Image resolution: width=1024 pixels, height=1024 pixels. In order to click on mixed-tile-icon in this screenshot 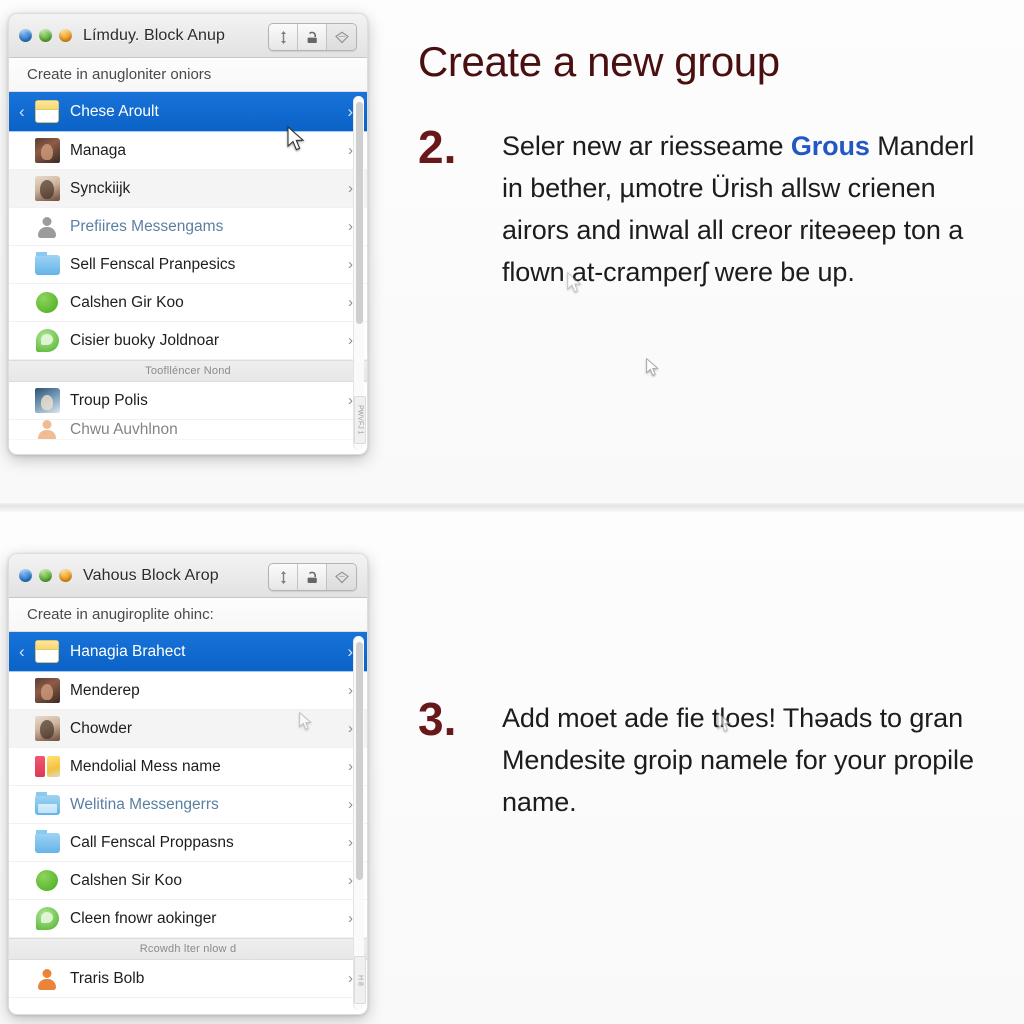, I will do `click(47, 767)`.